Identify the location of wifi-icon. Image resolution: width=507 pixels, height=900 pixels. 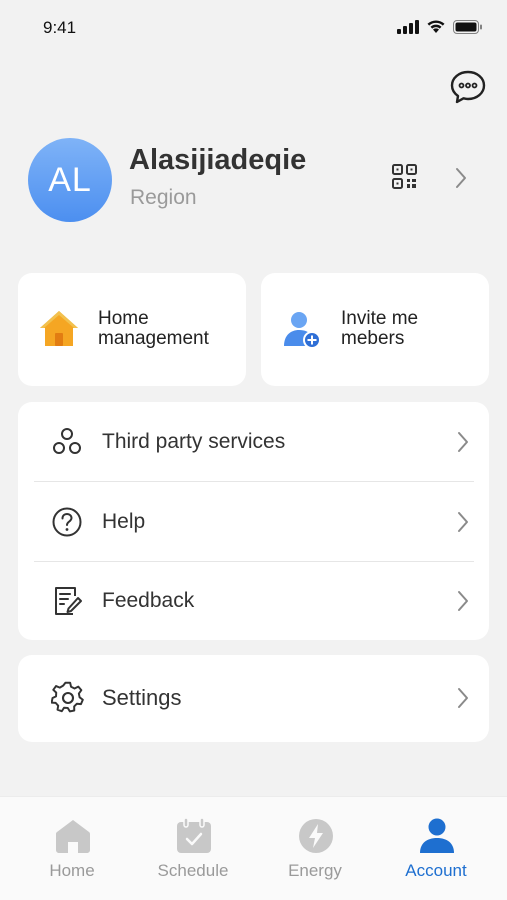
(436, 26).